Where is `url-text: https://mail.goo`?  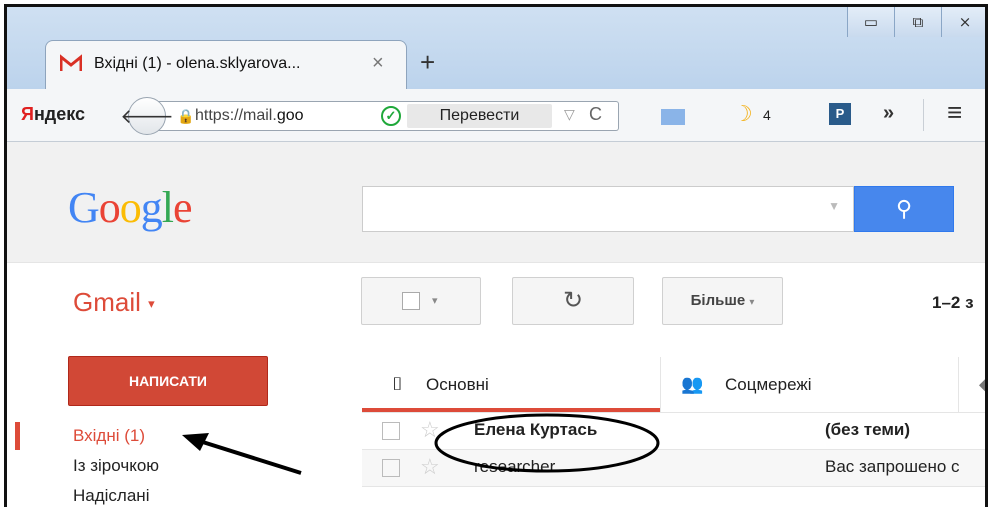
url-text: https://mail.goo is located at coordinates (249, 116).